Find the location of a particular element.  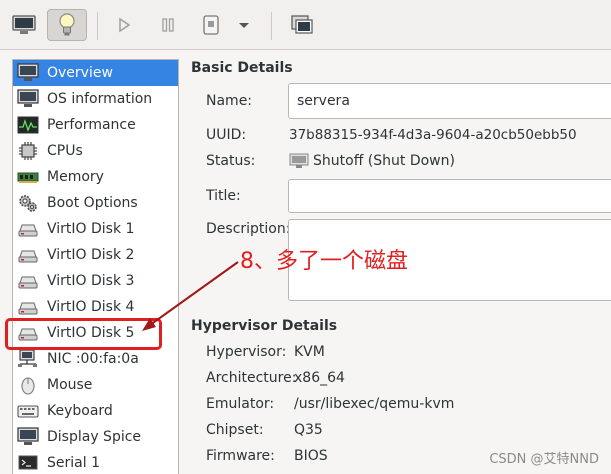

watermark: CSDN @艾特NND is located at coordinates (544, 459).